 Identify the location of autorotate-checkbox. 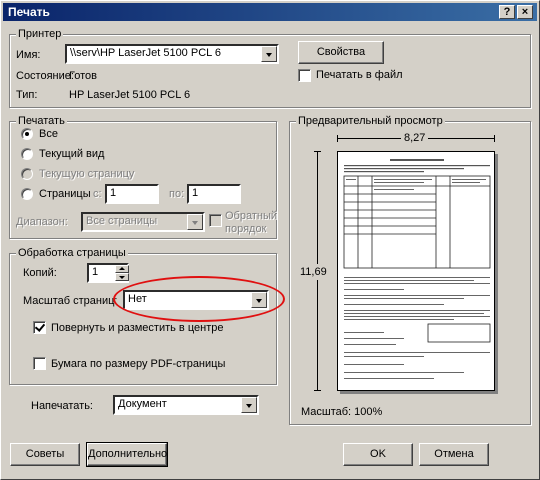
(39, 327).